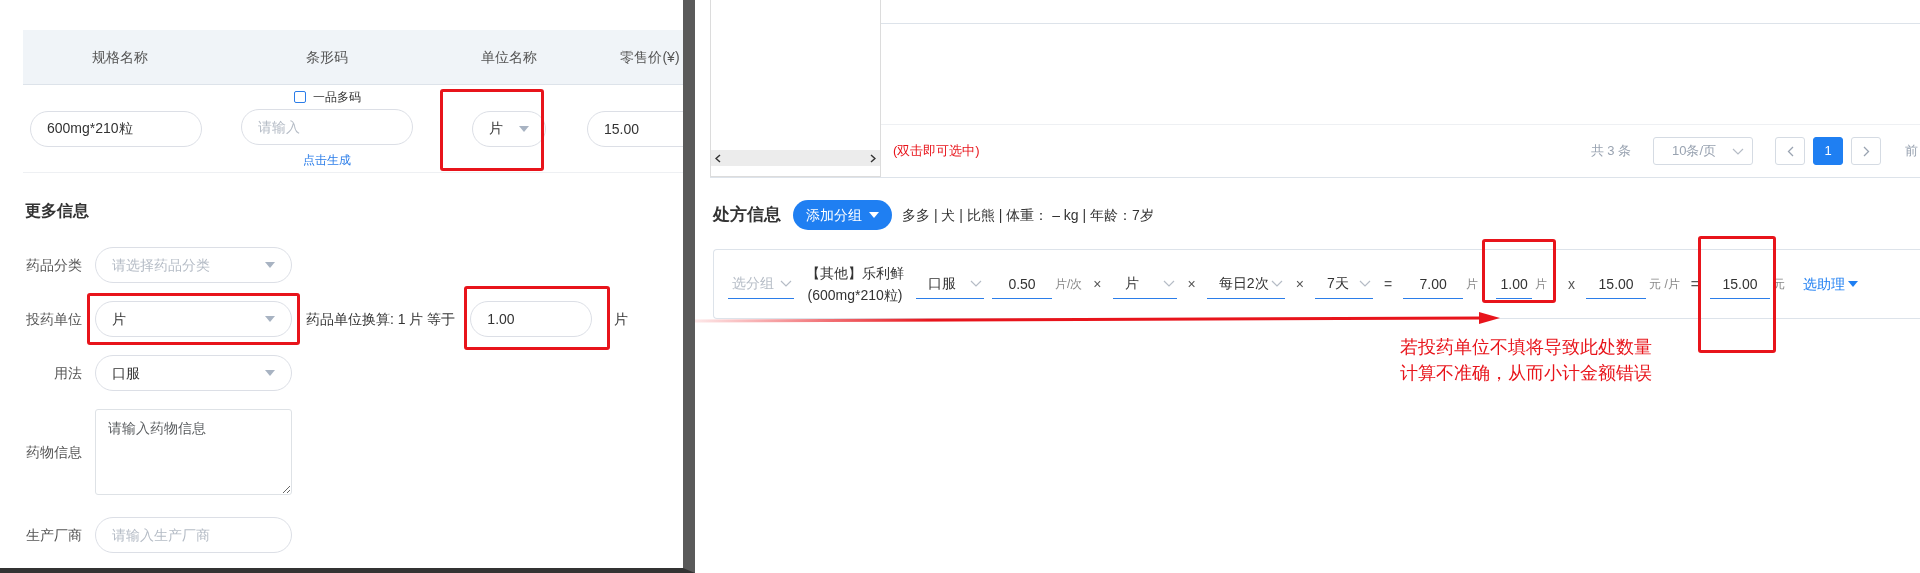  What do you see at coordinates (873, 158) in the screenshot?
I see `scroll-right-icon` at bounding box center [873, 158].